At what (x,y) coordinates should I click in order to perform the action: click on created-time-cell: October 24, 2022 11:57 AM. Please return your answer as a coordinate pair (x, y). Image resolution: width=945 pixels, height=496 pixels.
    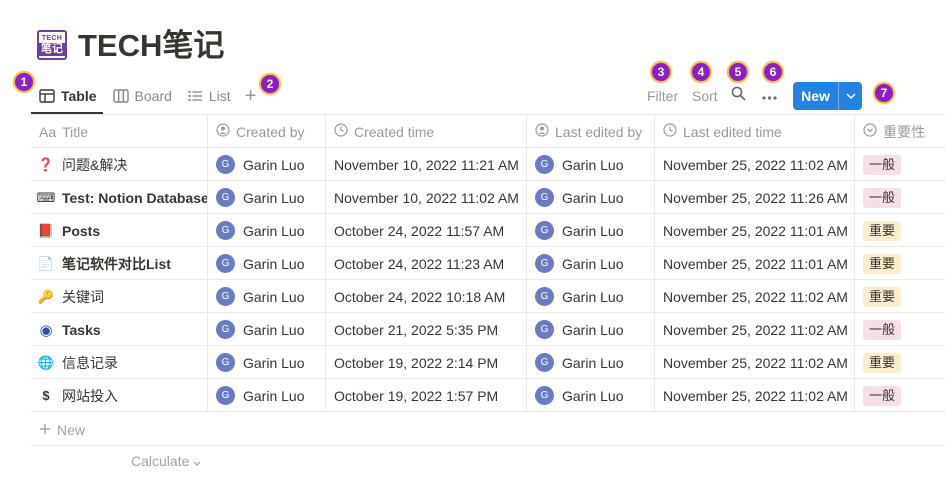
    Looking at the image, I should click on (426, 230).